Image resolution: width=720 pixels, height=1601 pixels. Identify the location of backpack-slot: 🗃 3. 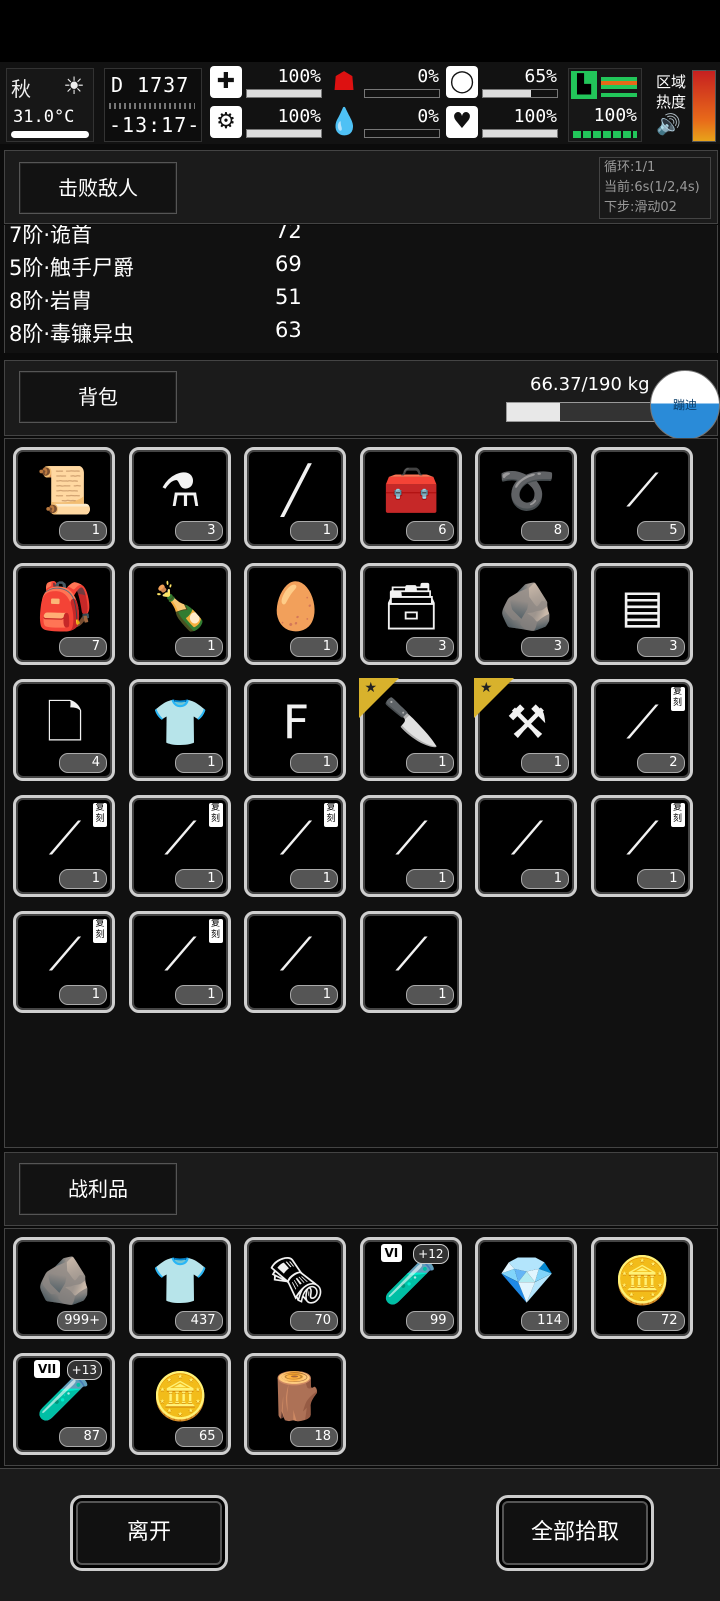
(410, 614).